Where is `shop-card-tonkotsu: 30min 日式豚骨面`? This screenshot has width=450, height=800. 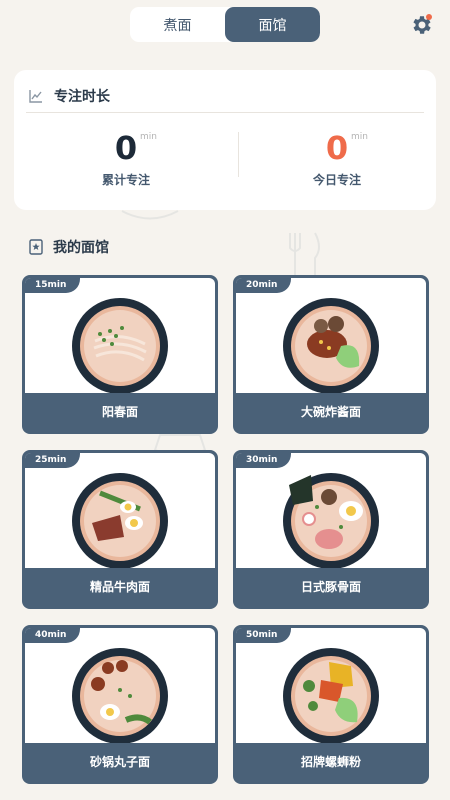 shop-card-tonkotsu: 30min 日式豚骨面 is located at coordinates (331, 529).